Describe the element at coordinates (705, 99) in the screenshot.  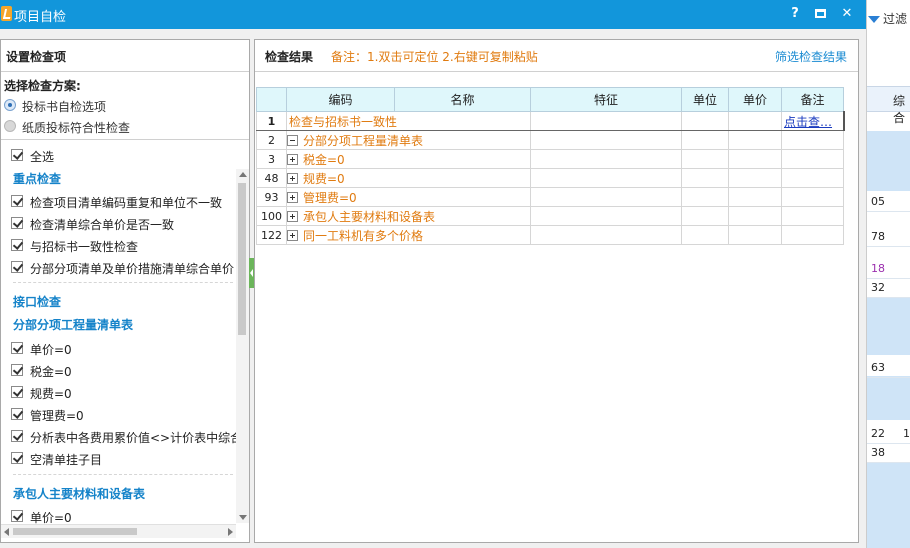
I see `column-header: 单位` at that location.